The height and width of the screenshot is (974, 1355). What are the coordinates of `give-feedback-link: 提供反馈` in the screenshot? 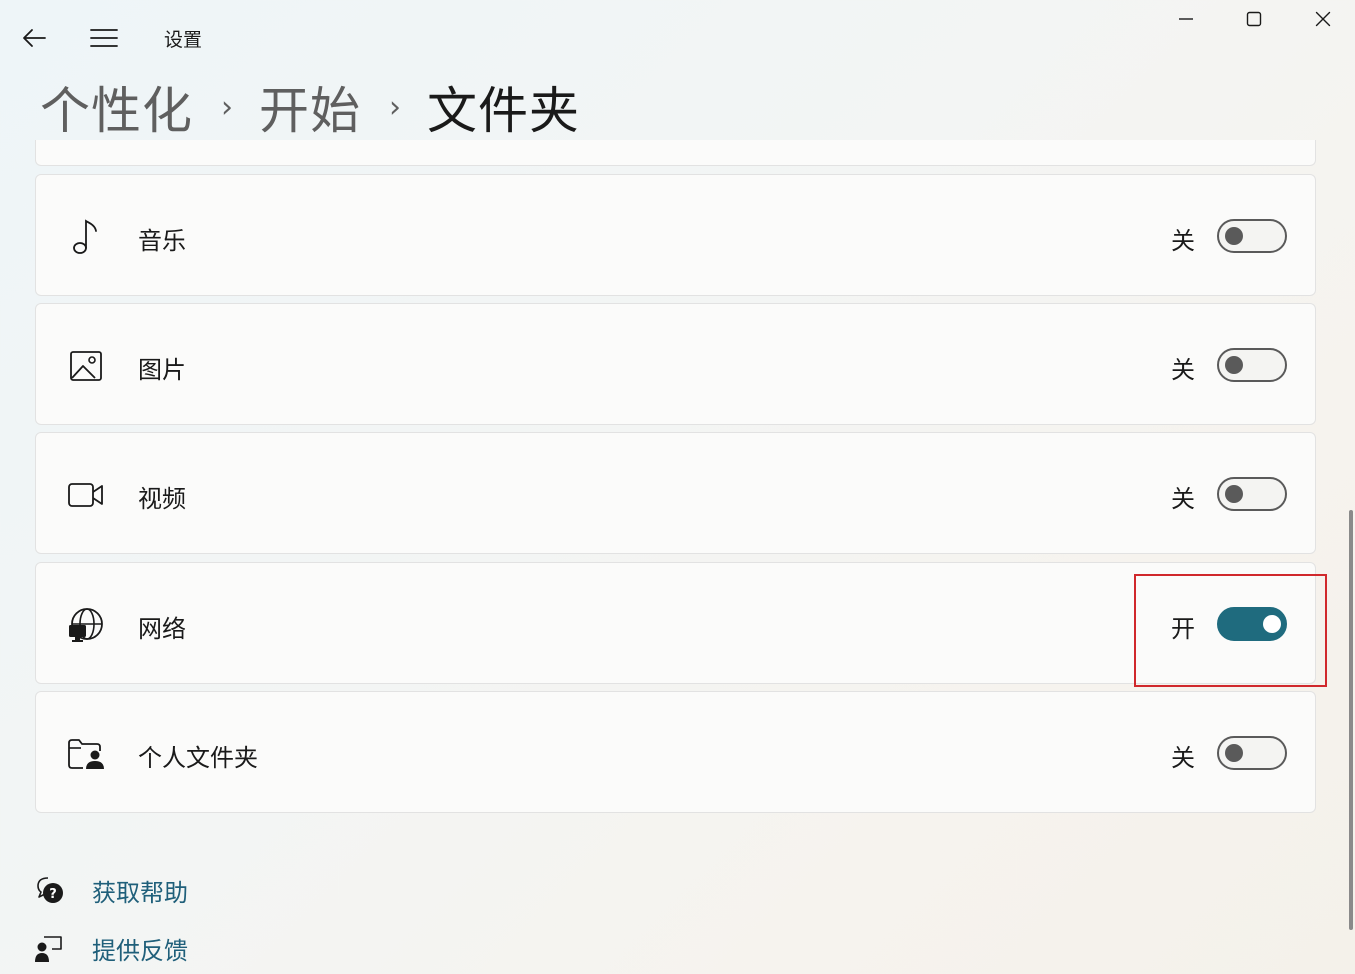 It's located at (111, 948).